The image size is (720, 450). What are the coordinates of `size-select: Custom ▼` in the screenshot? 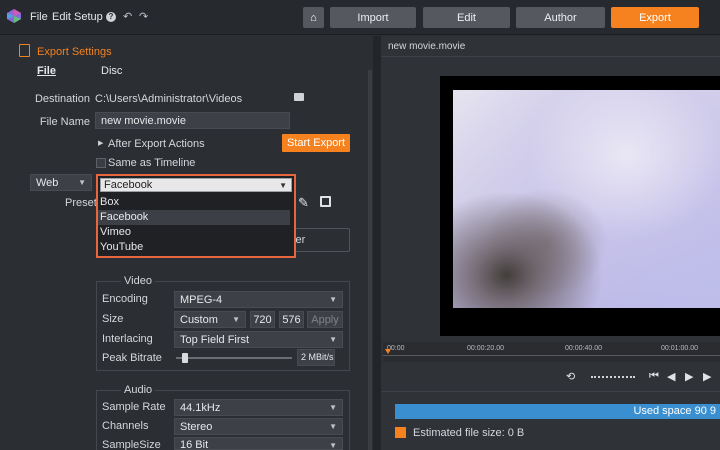 It's located at (210, 319).